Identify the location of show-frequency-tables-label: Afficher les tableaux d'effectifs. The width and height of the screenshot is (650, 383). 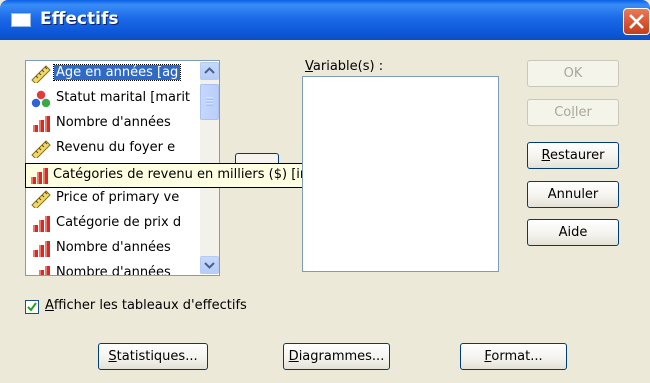
(146, 305).